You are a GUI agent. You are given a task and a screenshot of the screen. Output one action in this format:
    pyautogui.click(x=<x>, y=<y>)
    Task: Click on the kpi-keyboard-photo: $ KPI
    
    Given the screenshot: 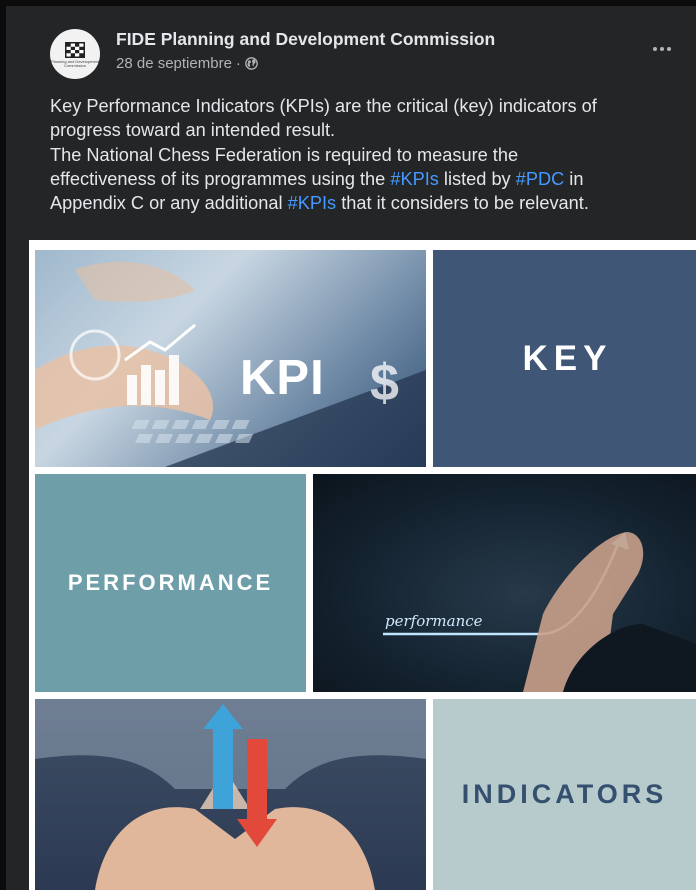 What is the action you would take?
    pyautogui.click(x=230, y=358)
    